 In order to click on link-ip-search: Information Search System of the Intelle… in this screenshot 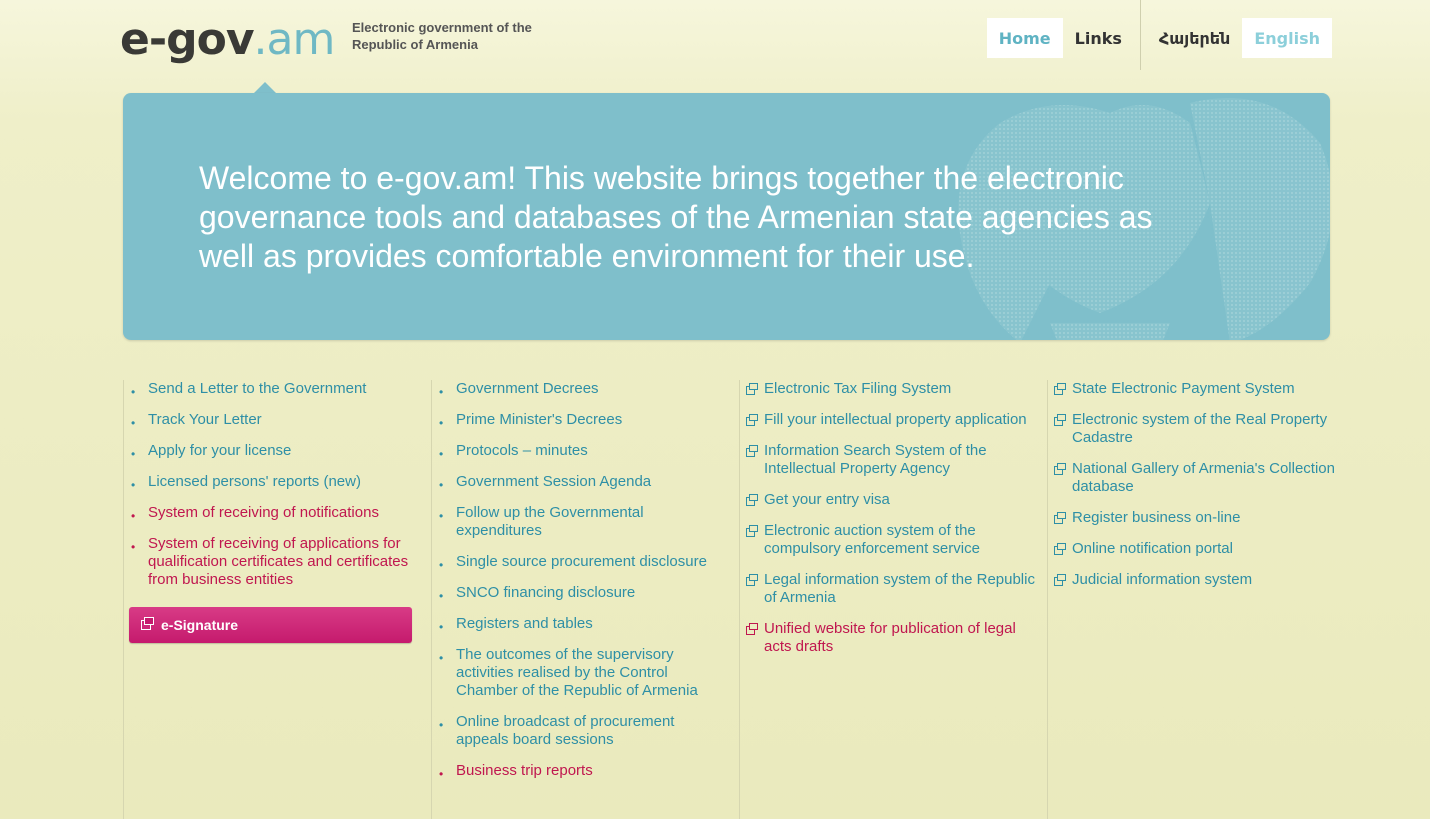, I will do `click(875, 459)`.